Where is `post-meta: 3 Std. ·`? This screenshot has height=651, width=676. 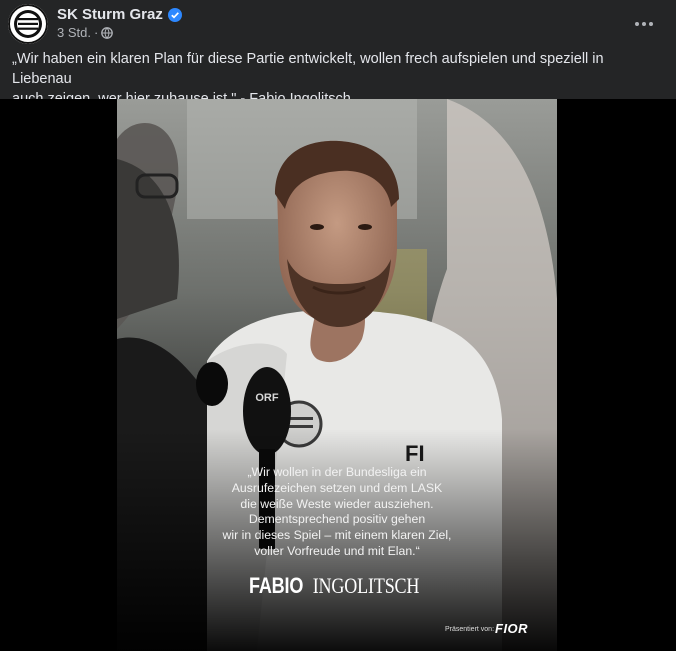
post-meta: 3 Std. · is located at coordinates (85, 32).